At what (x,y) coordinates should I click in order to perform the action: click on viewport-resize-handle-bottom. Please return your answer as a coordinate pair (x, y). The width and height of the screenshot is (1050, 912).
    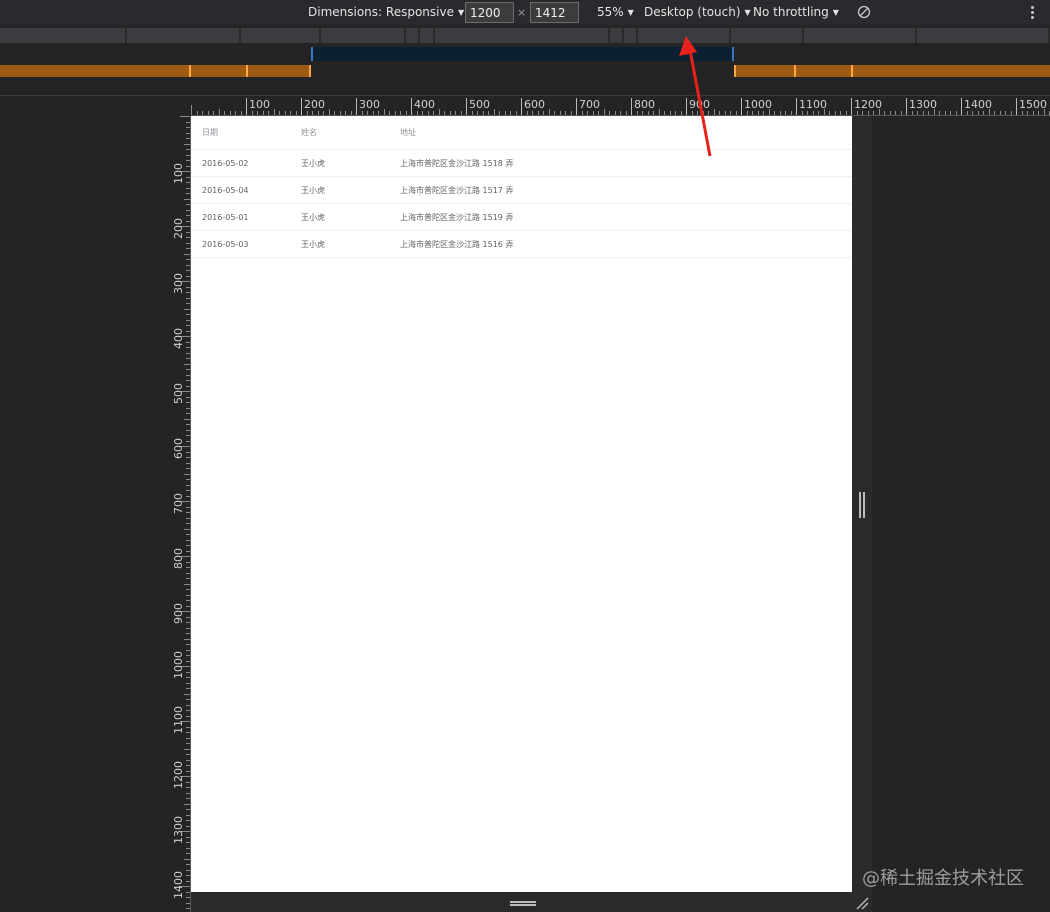
    Looking at the image, I should click on (531, 902).